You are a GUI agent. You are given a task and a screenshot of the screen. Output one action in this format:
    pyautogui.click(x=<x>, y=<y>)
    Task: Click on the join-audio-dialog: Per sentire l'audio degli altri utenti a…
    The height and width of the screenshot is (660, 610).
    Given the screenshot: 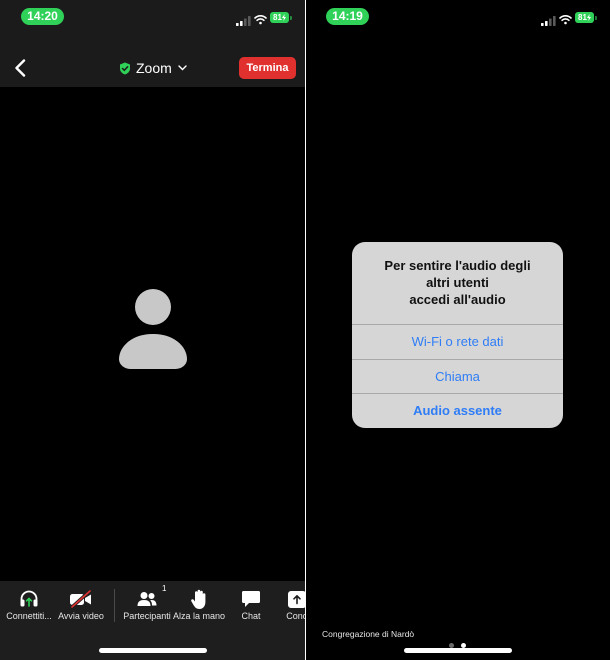 What is the action you would take?
    pyautogui.click(x=457, y=335)
    